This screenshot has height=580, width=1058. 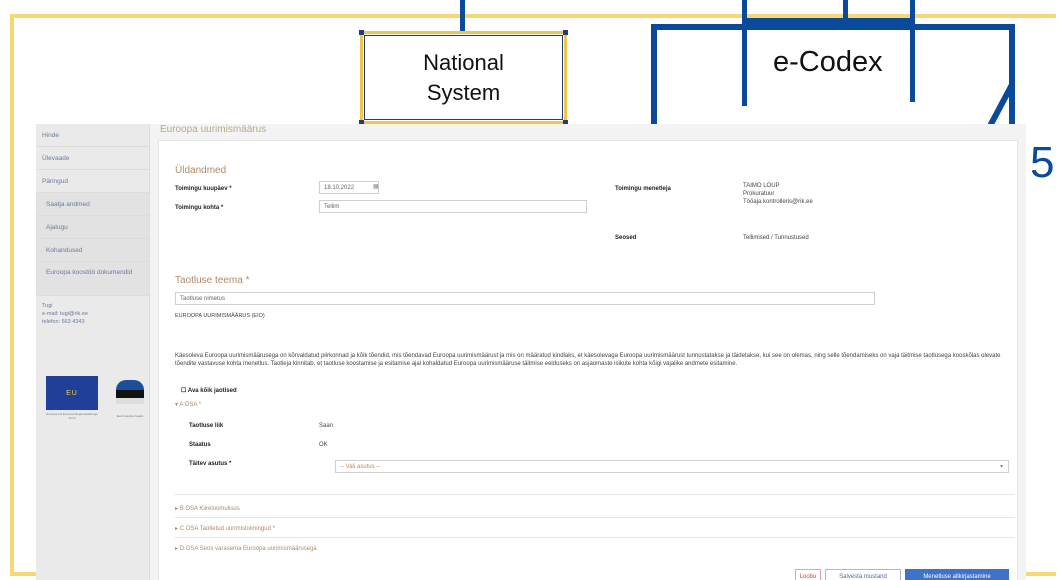 What do you see at coordinates (63, 322) in the screenshot?
I see `contact-line: telefon: 663 4343` at bounding box center [63, 322].